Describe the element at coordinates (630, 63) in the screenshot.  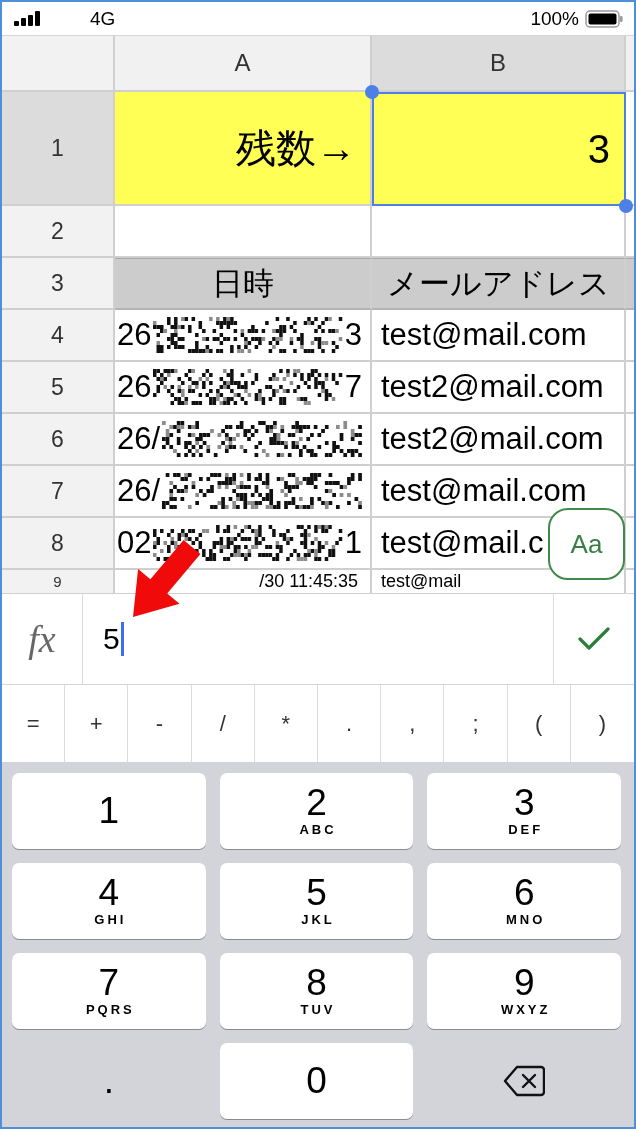
I see `column-header` at that location.